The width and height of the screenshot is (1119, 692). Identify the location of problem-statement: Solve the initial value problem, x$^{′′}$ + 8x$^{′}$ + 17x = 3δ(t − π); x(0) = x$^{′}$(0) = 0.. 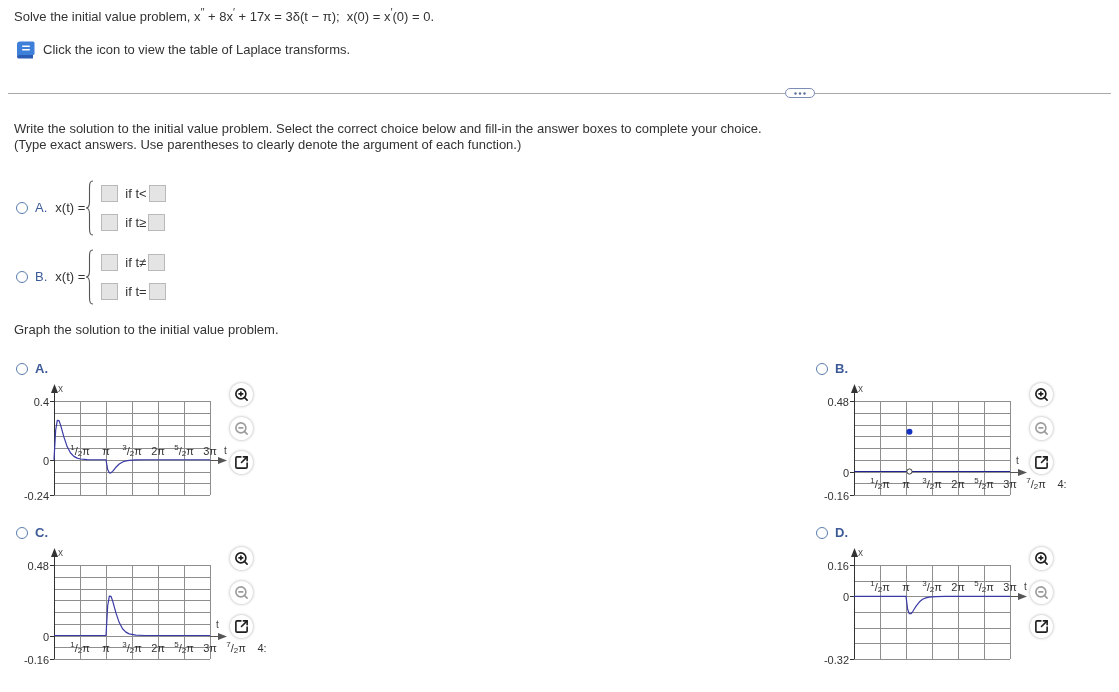
(224, 17).